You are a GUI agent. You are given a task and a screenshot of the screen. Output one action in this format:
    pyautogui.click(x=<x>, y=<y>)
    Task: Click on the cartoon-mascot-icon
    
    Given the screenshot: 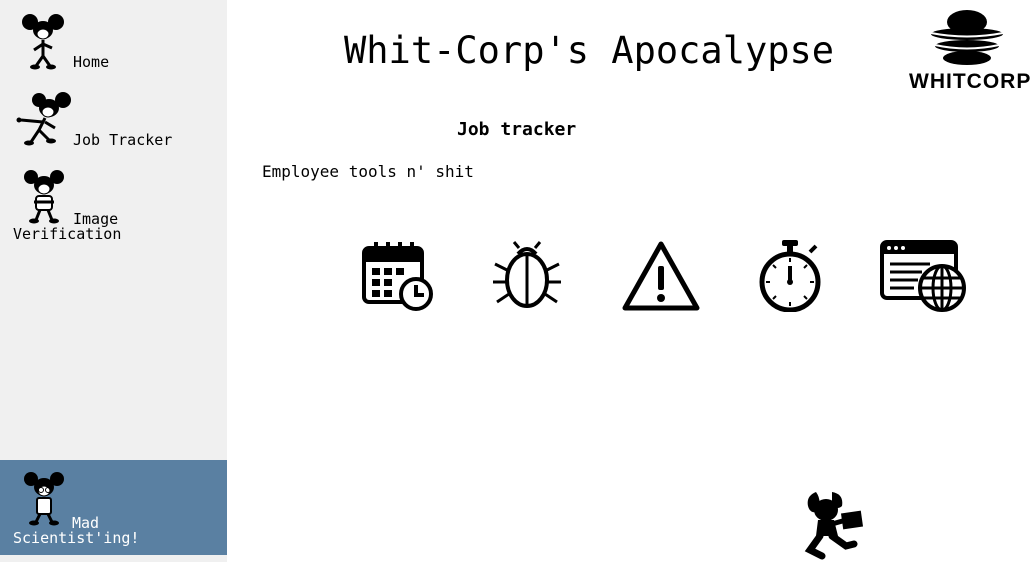 What is the action you would take?
    pyautogui.click(x=43, y=42)
    